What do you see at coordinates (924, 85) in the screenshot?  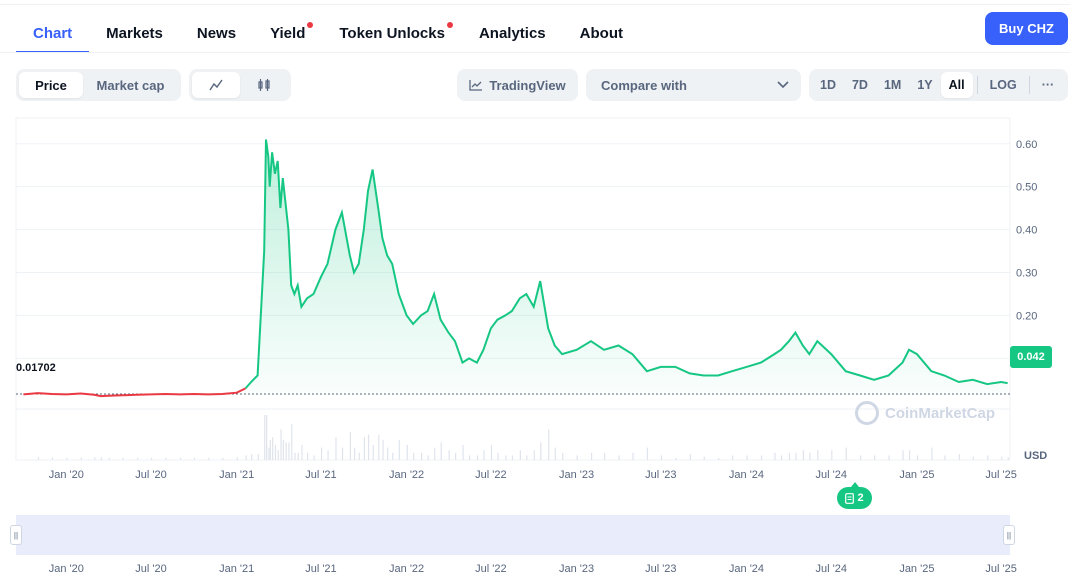 I see `range-1y: 1Y` at bounding box center [924, 85].